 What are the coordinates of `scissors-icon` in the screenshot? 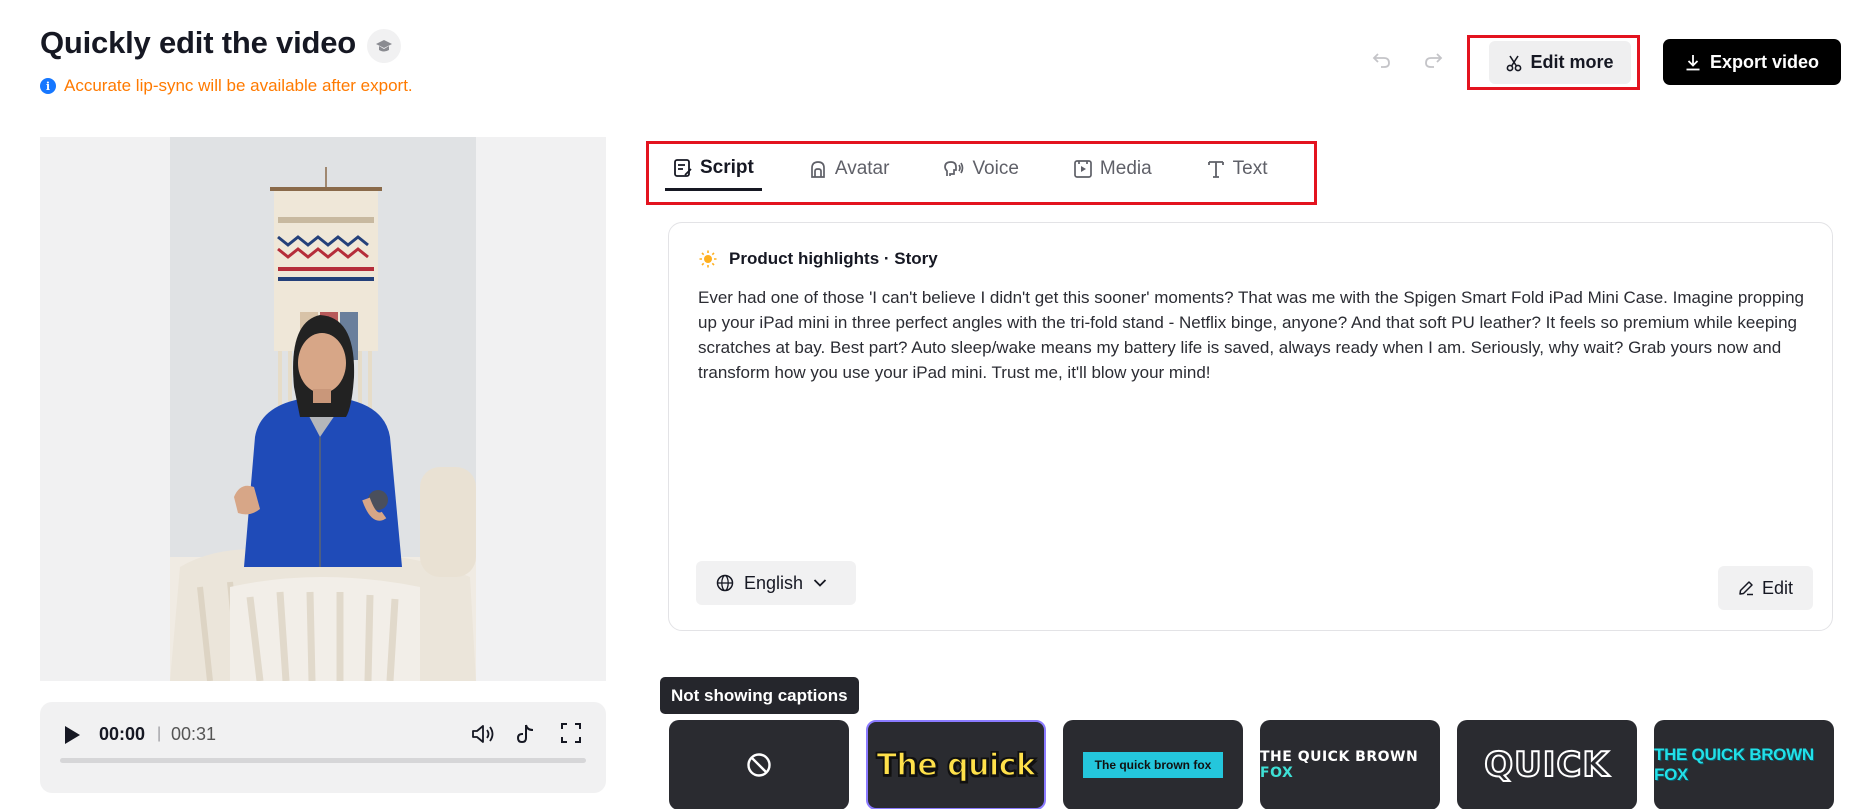 It's located at (1514, 63).